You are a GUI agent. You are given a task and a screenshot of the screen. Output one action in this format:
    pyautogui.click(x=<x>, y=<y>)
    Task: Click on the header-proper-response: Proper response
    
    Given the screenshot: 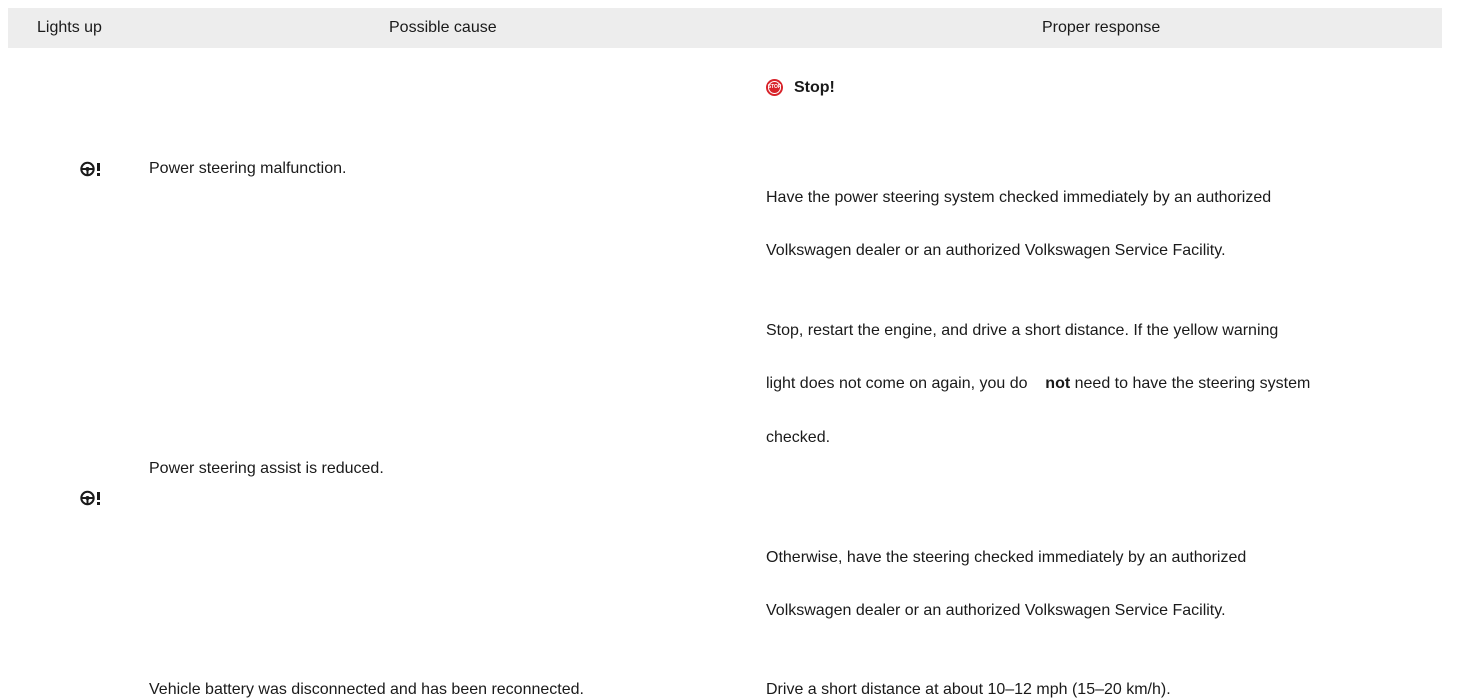 What is the action you would take?
    pyautogui.click(x=1101, y=27)
    